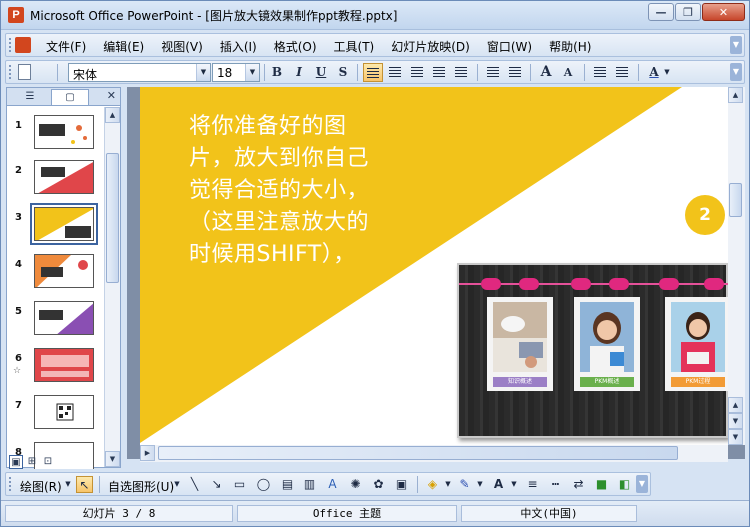  I want to click on slide-thumbnail-1: 1, so click(55, 138).